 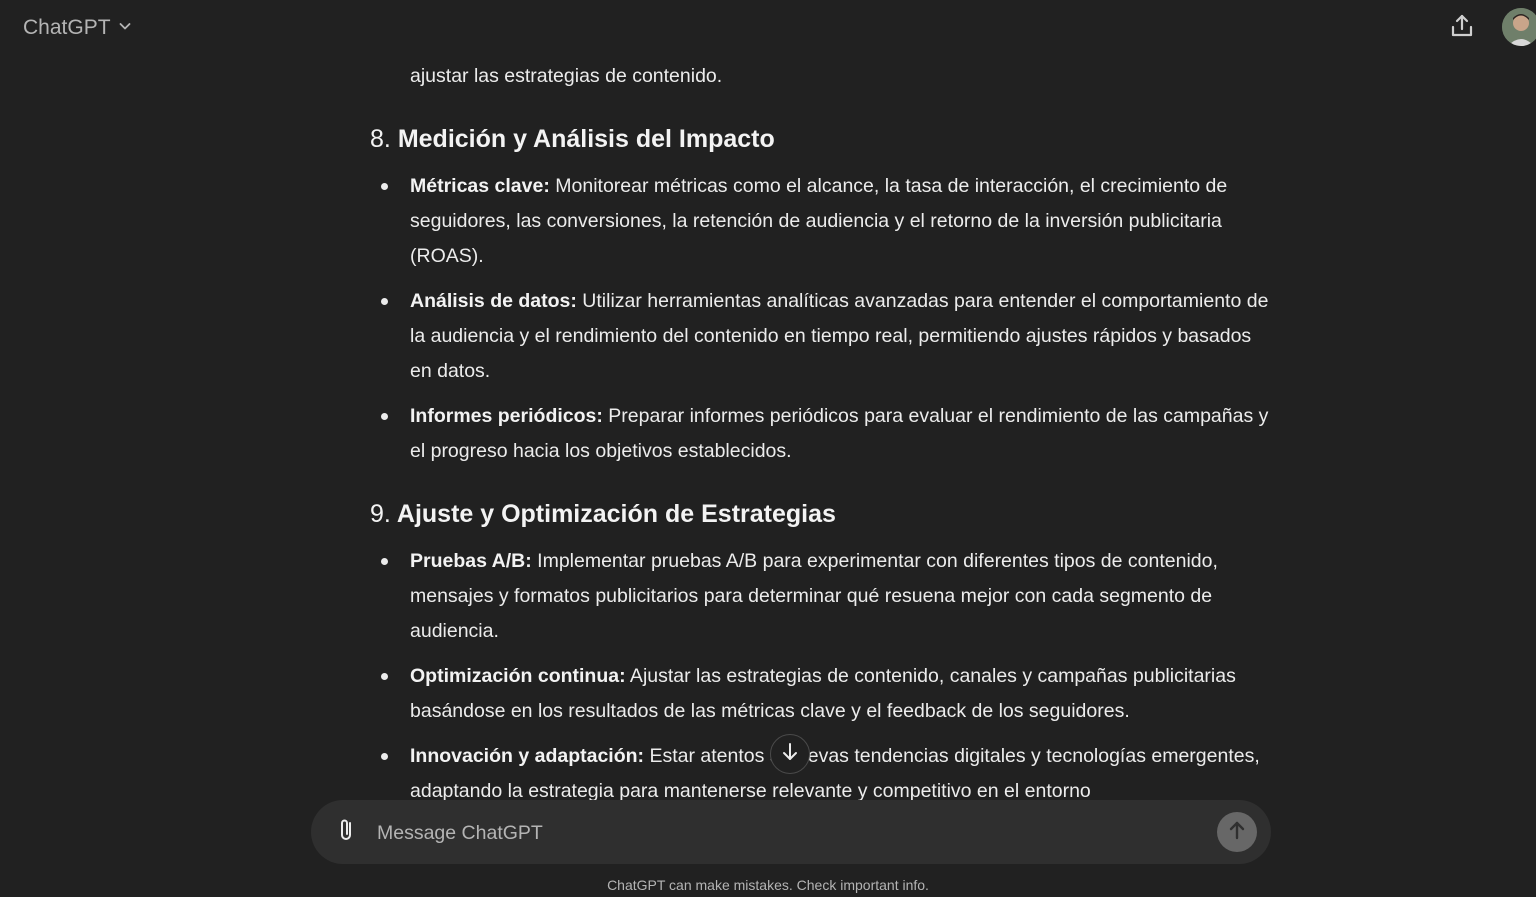 What do you see at coordinates (125, 28) in the screenshot?
I see `chevron-down-icon` at bounding box center [125, 28].